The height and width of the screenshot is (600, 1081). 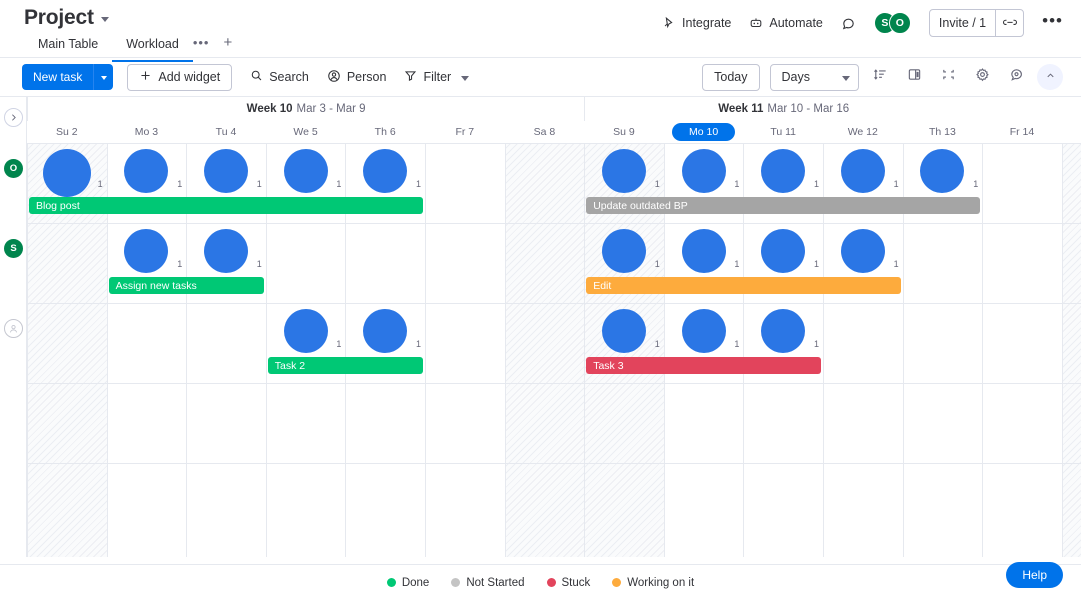 I want to click on sort-button, so click(x=880, y=77).